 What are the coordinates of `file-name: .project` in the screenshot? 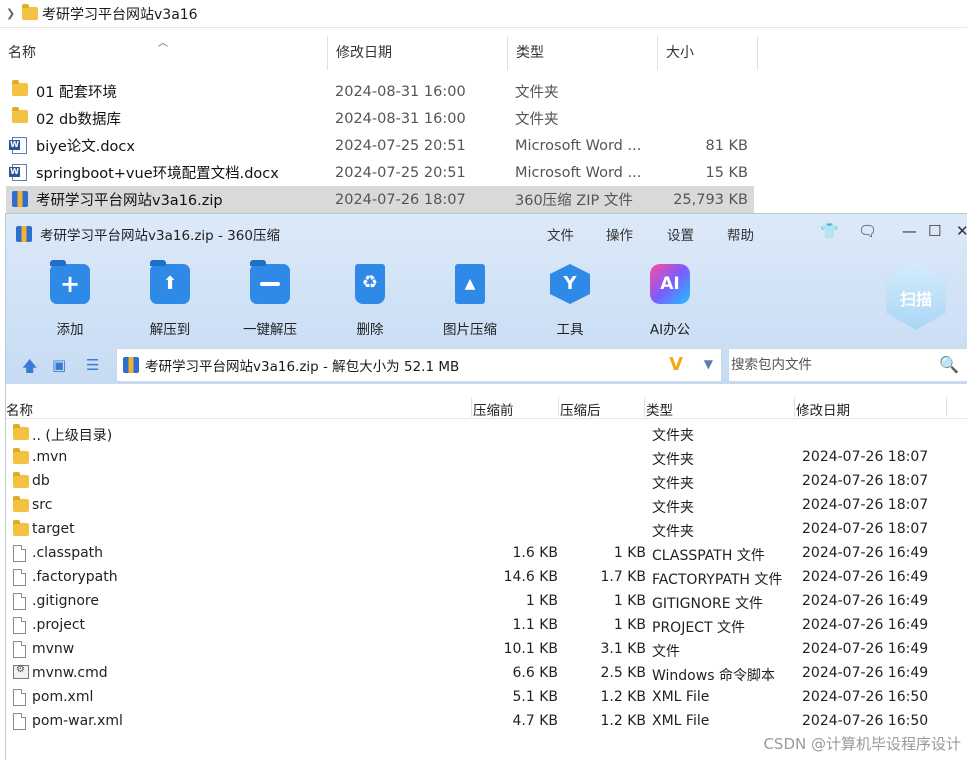 It's located at (59, 625).